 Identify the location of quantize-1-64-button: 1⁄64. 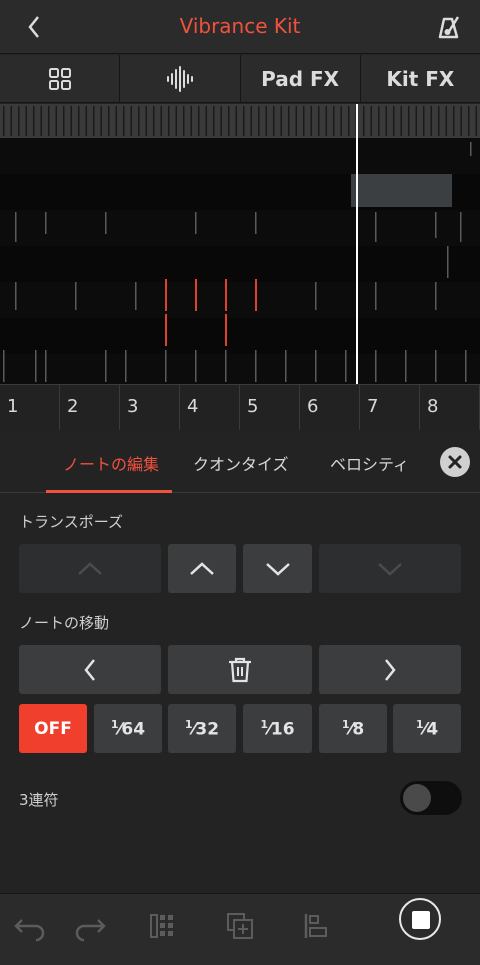
(128, 728).